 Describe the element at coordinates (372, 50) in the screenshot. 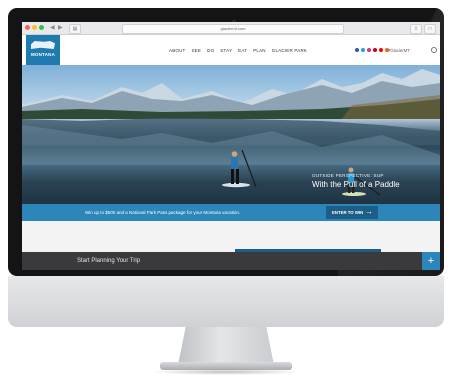

I see `social-links` at that location.